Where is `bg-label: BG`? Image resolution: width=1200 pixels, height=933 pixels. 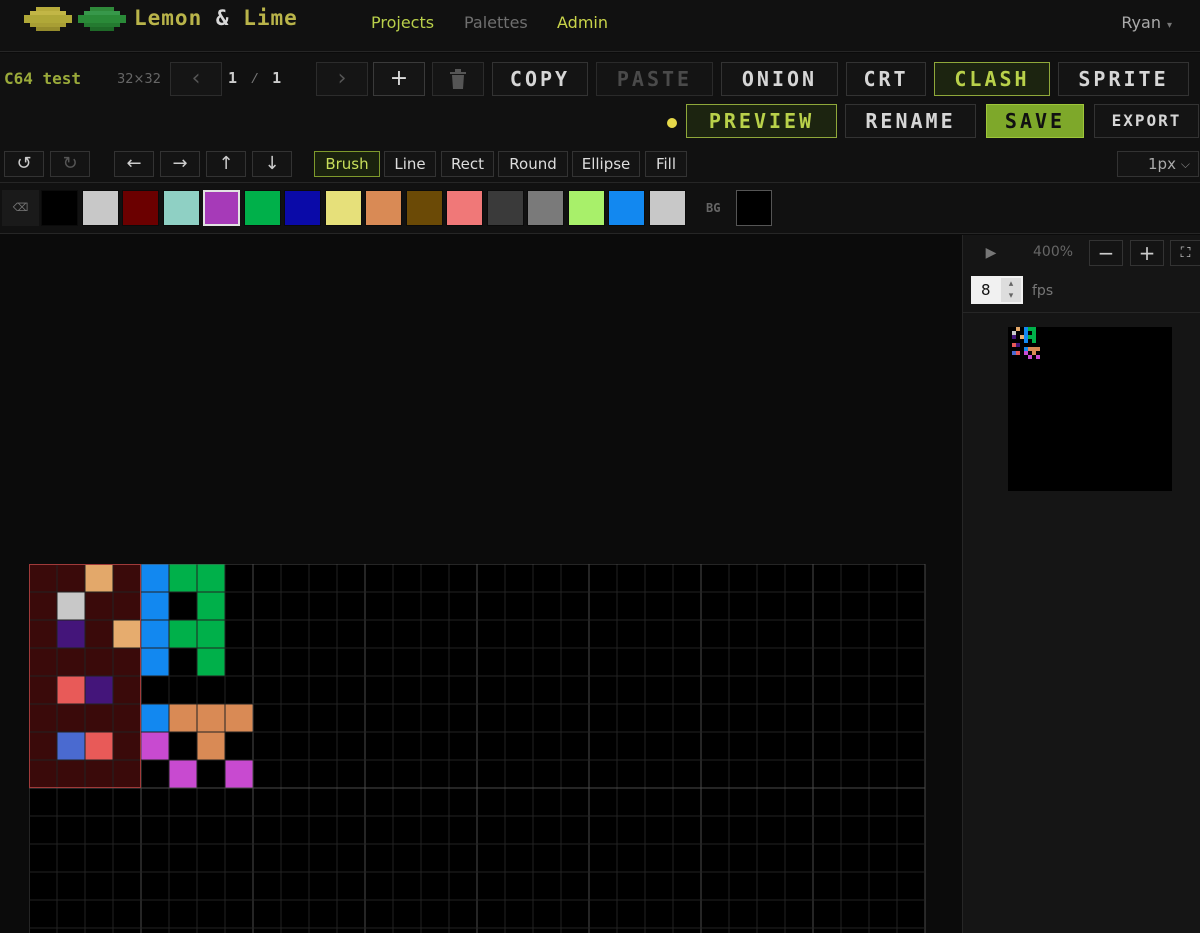
bg-label: BG is located at coordinates (713, 208).